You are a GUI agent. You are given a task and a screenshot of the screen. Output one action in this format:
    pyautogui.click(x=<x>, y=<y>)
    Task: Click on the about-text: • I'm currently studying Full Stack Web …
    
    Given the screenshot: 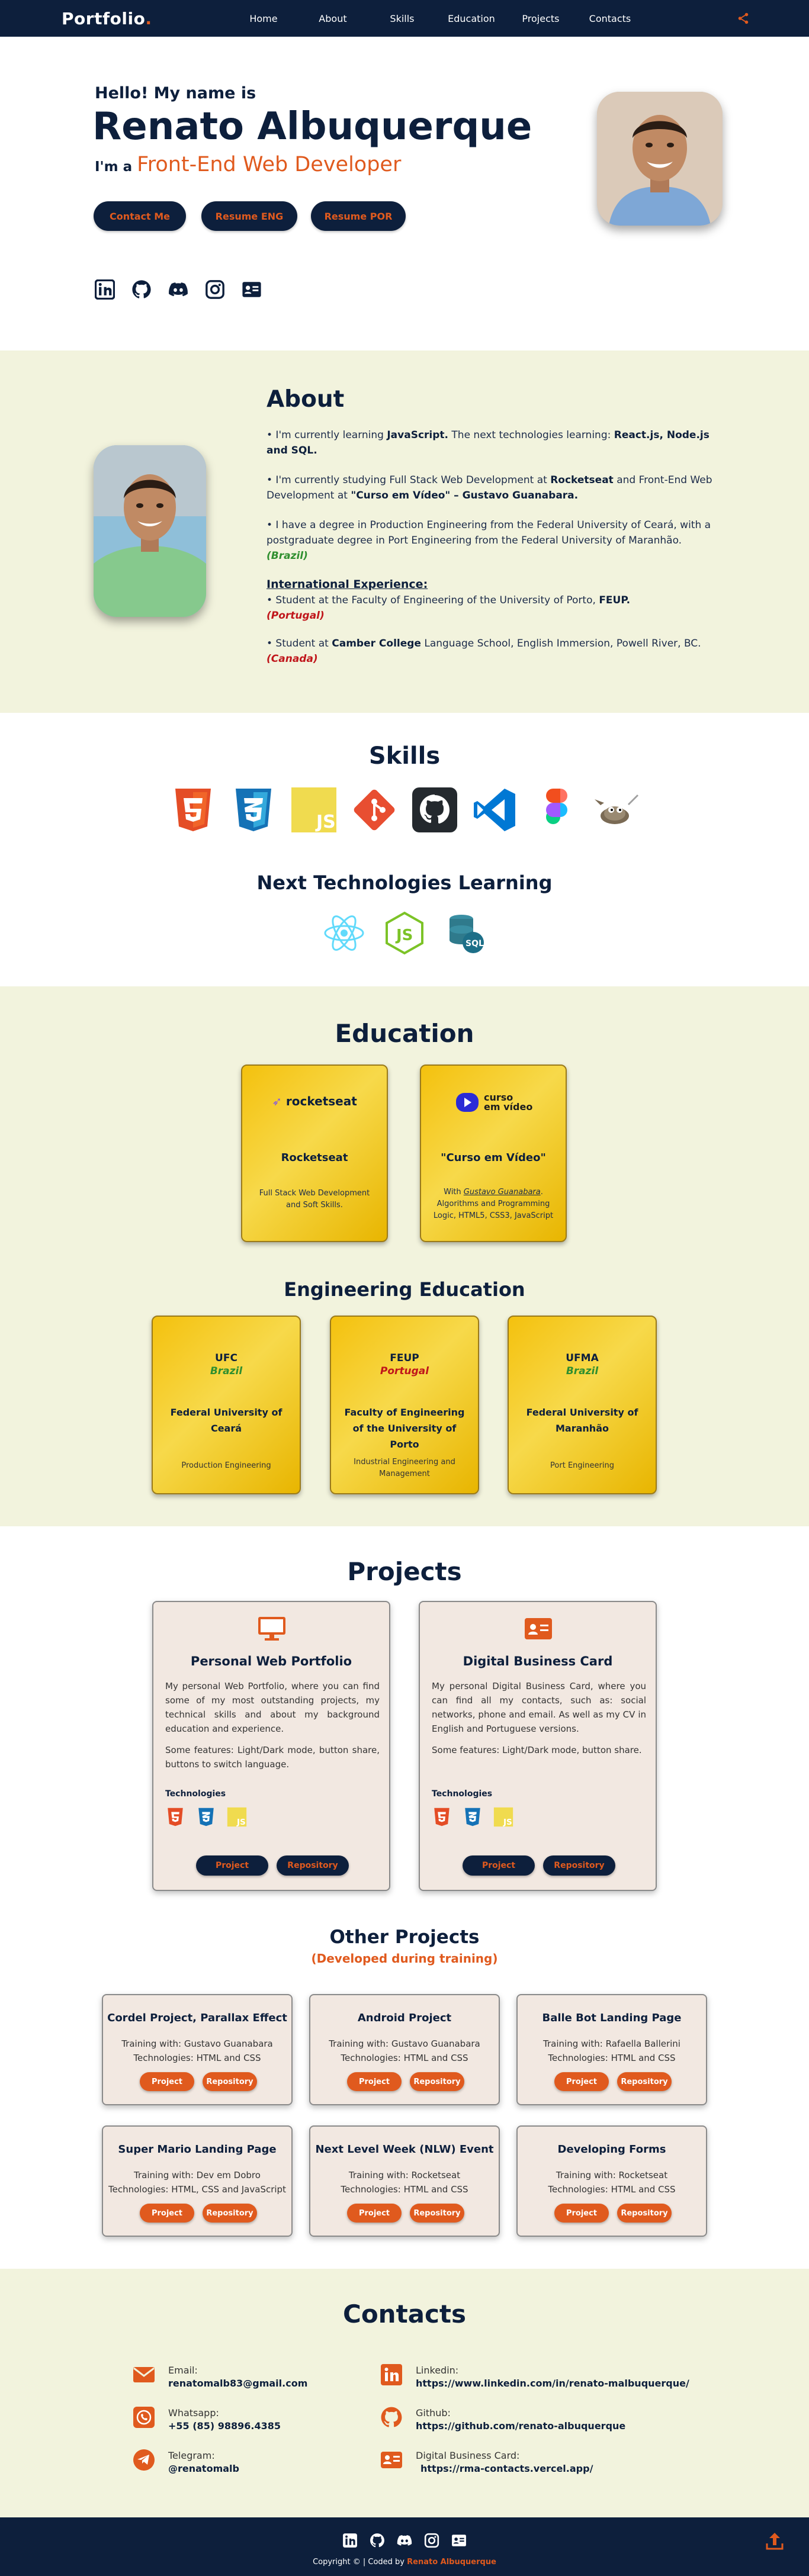 What is the action you would take?
    pyautogui.click(x=409, y=480)
    